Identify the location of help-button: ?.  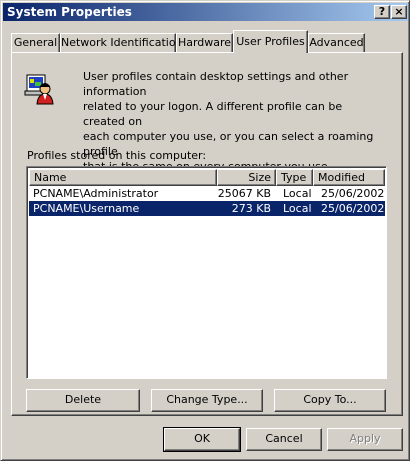
(382, 12).